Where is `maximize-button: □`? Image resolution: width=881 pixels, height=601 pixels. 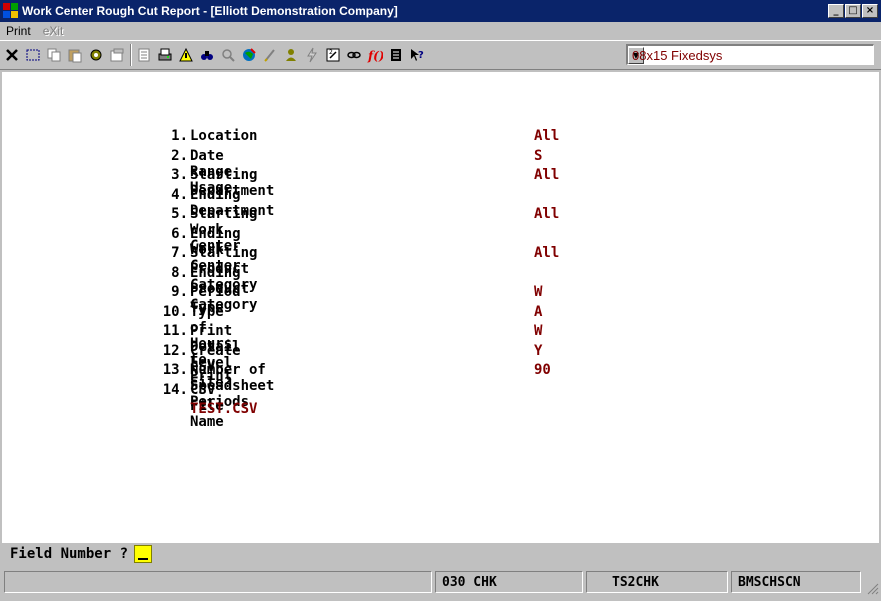 maximize-button: □ is located at coordinates (853, 11).